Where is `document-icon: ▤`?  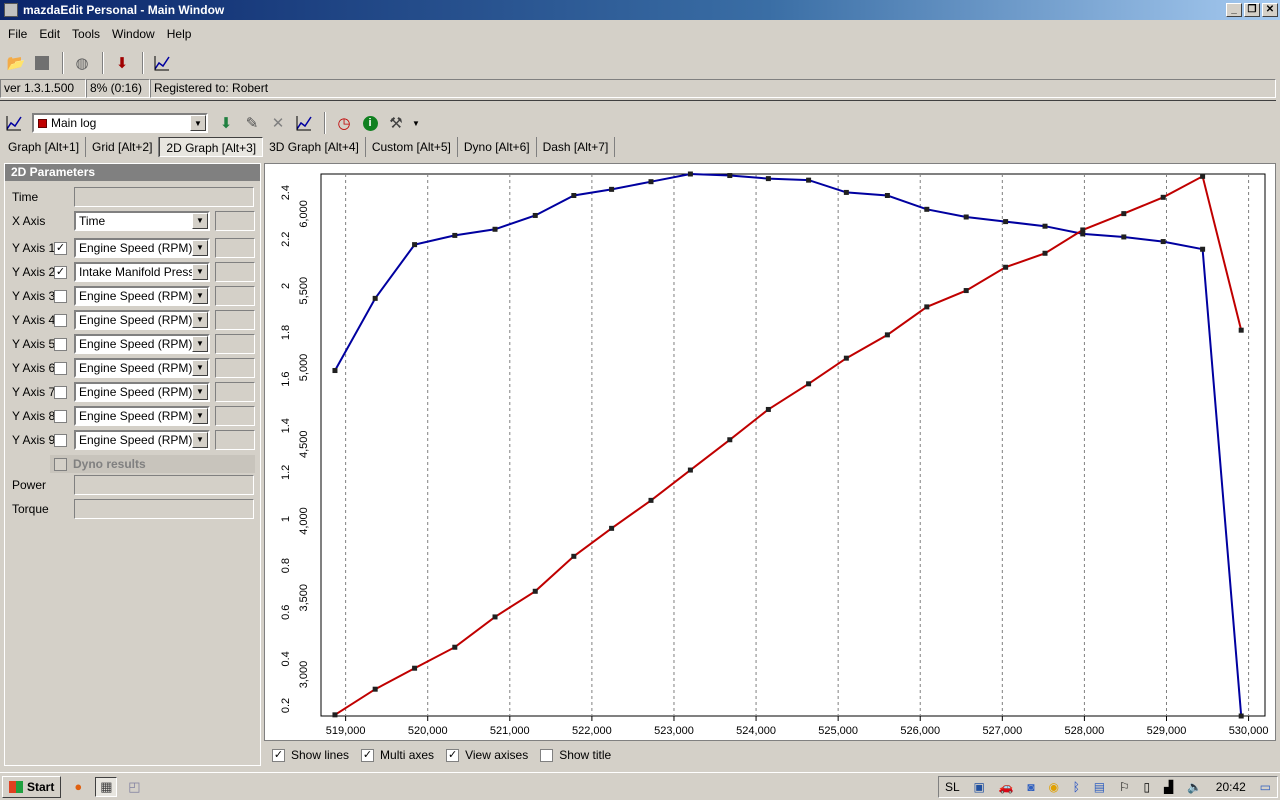
document-icon: ▤ is located at coordinates (1099, 787).